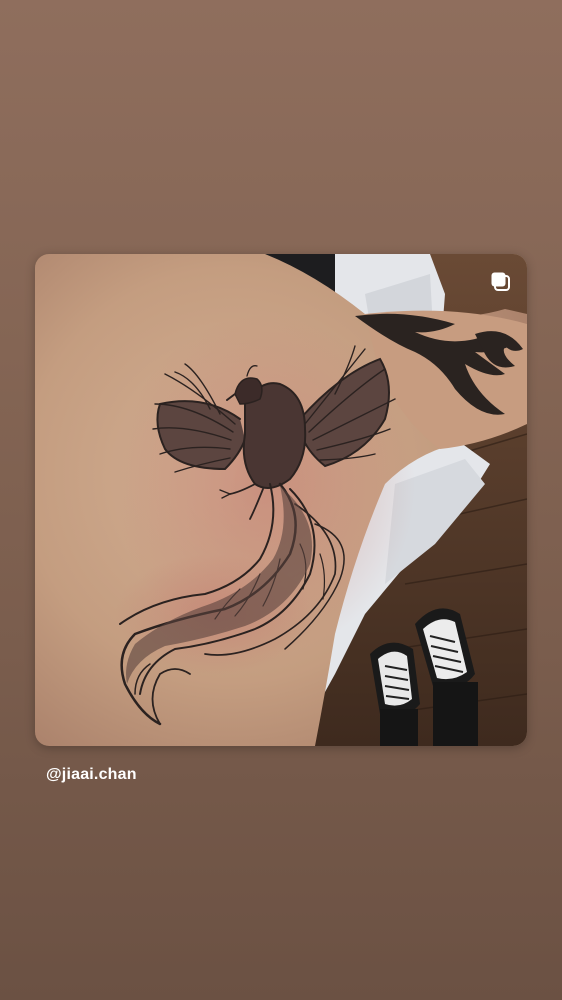 This screenshot has width=562, height=1000. Describe the element at coordinates (500, 281) in the screenshot. I see `multiple-posts-icon` at that location.